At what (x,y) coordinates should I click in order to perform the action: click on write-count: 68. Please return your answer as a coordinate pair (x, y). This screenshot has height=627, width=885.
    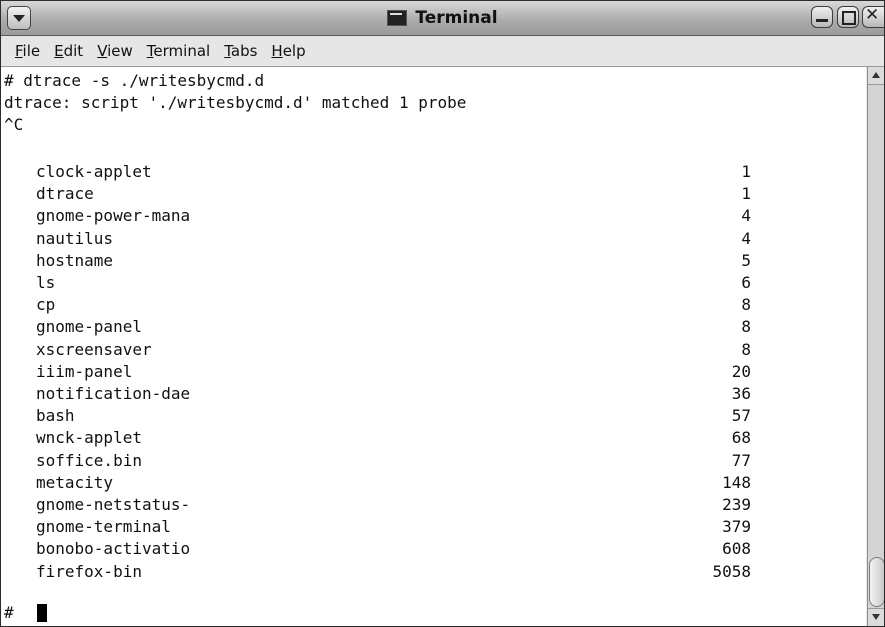
    Looking at the image, I should click on (741, 438).